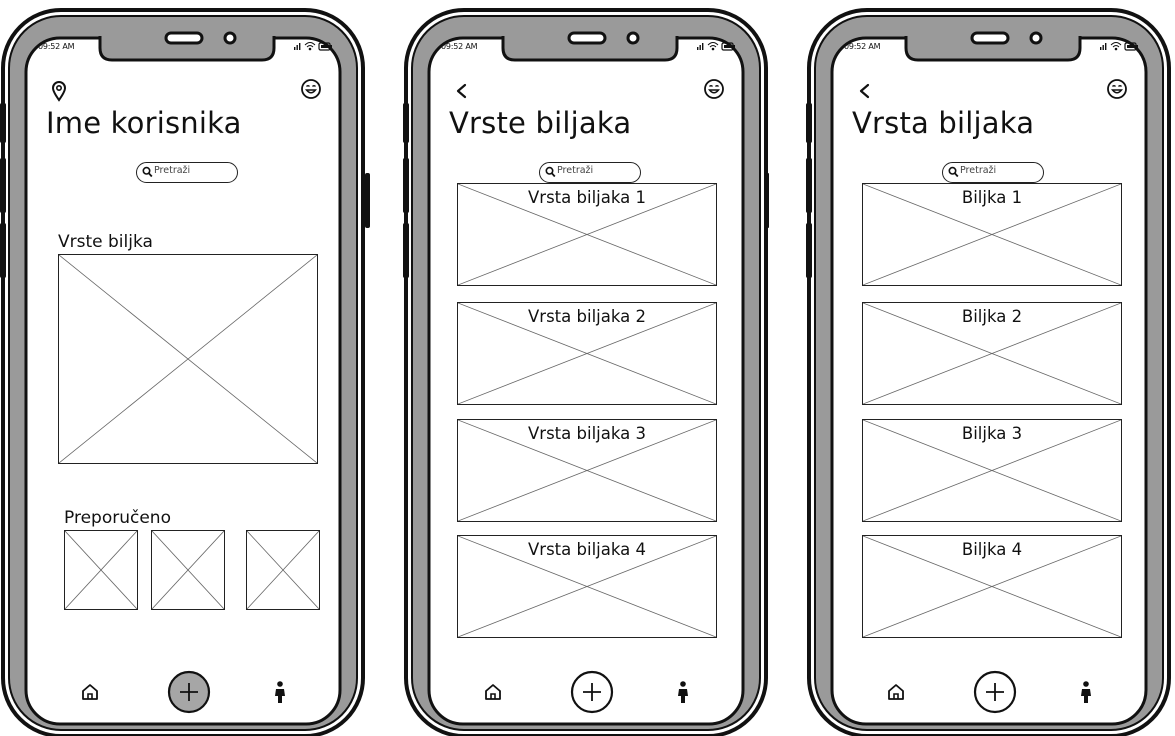  I want to click on card-label: Vrsta biljaka 4, so click(587, 549).